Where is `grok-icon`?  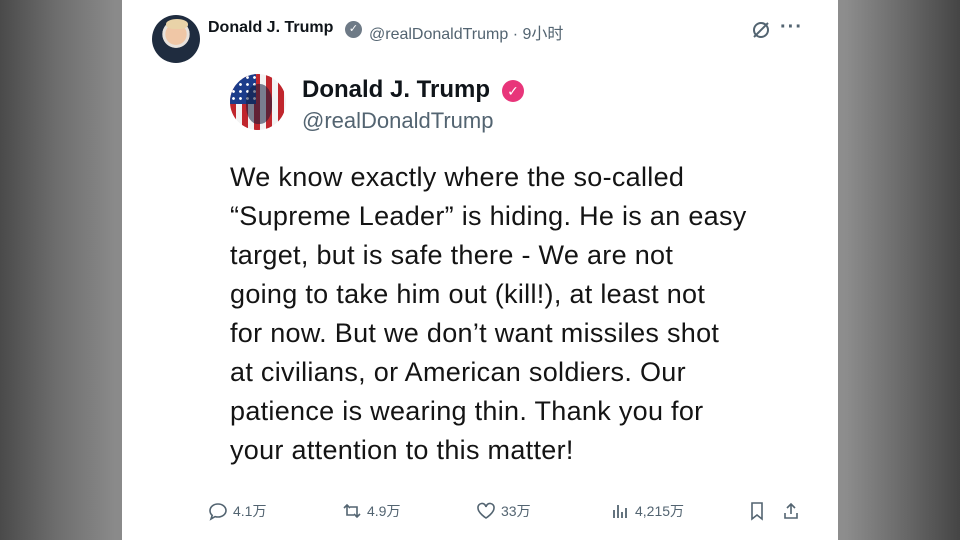
grok-icon is located at coordinates (761, 30).